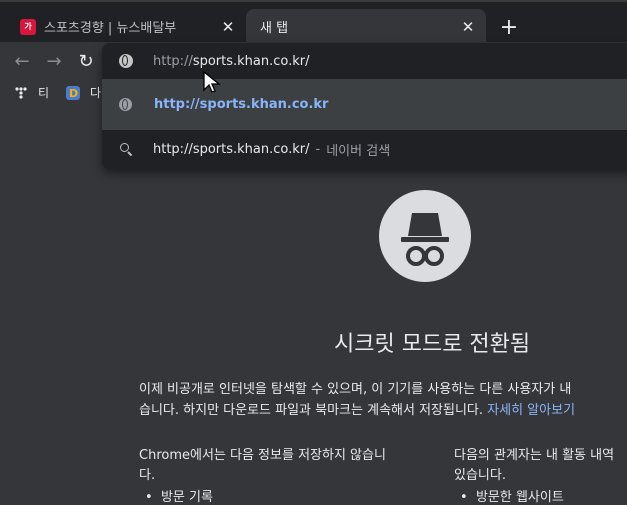 The width and height of the screenshot is (627, 505). I want to click on heading-line: Chrome에서는 다음 정보를 저장하지 않습니, so click(262, 455).